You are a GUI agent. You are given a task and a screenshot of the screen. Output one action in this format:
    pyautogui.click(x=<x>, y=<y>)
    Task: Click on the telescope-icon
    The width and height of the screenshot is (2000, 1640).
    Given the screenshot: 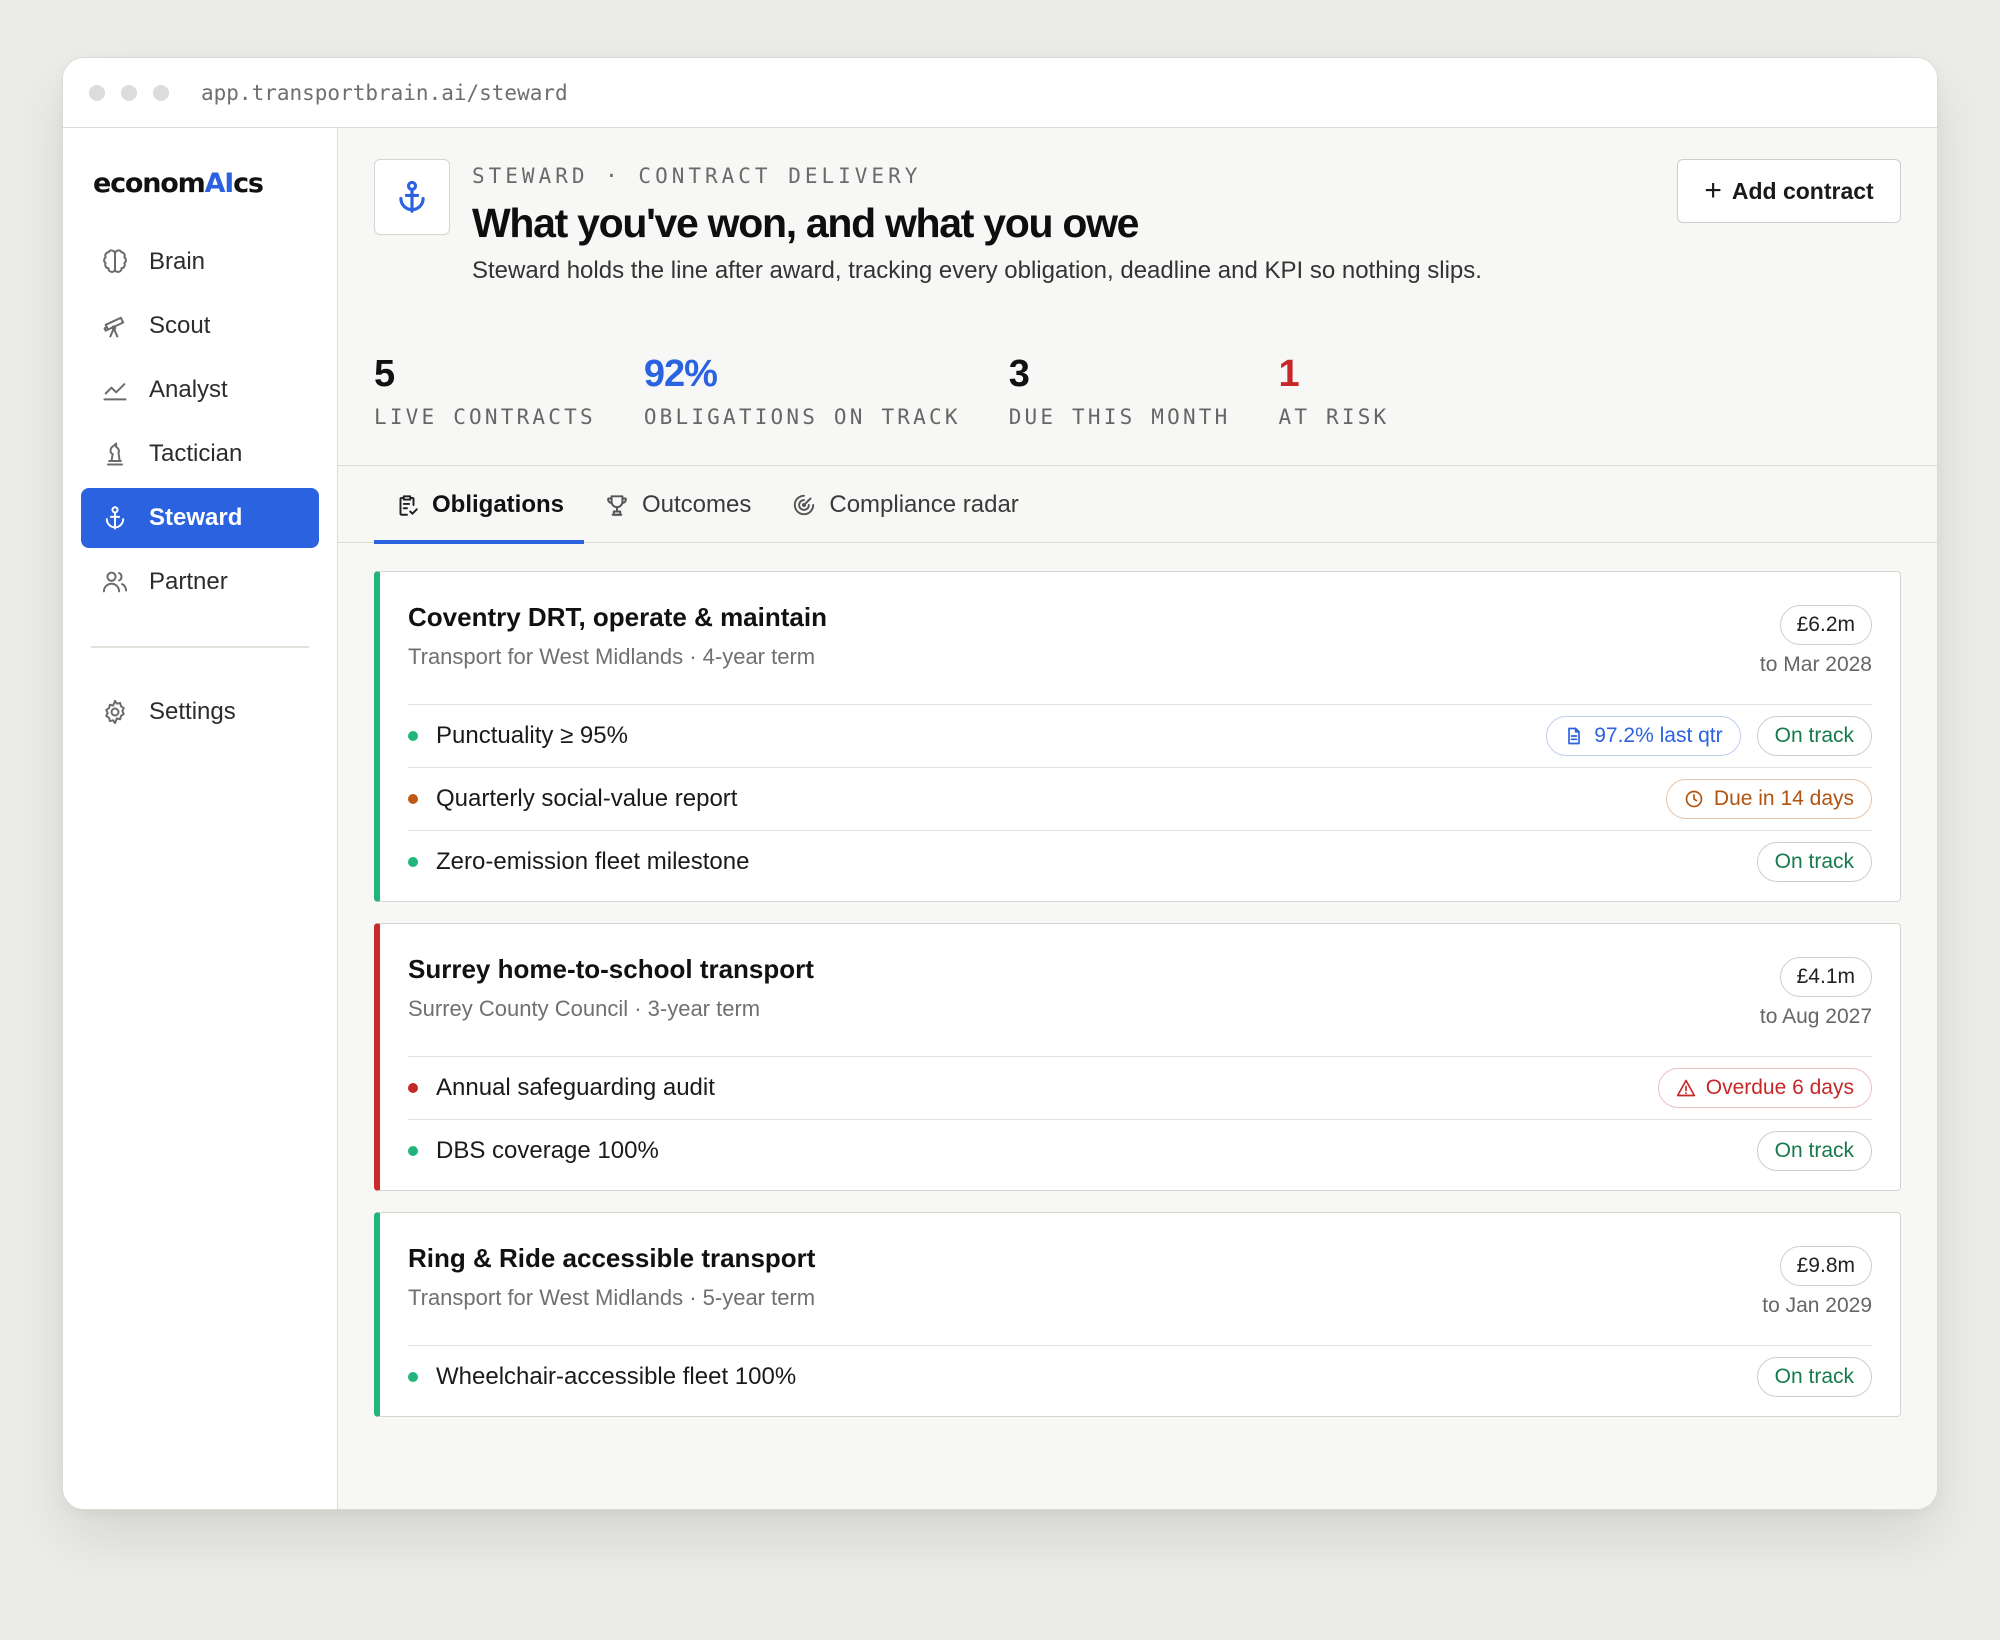 What is the action you would take?
    pyautogui.click(x=114, y=327)
    